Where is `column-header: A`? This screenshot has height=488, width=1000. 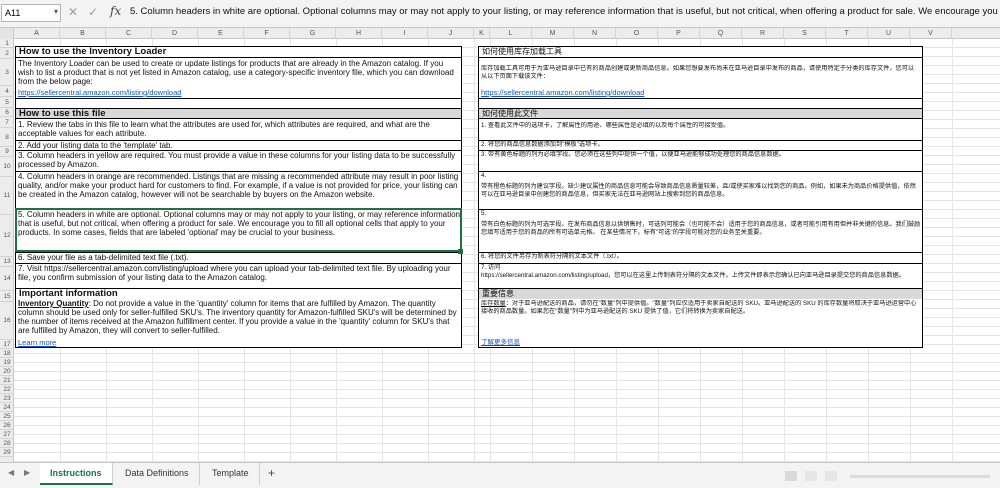
column-header: A is located at coordinates (37, 33).